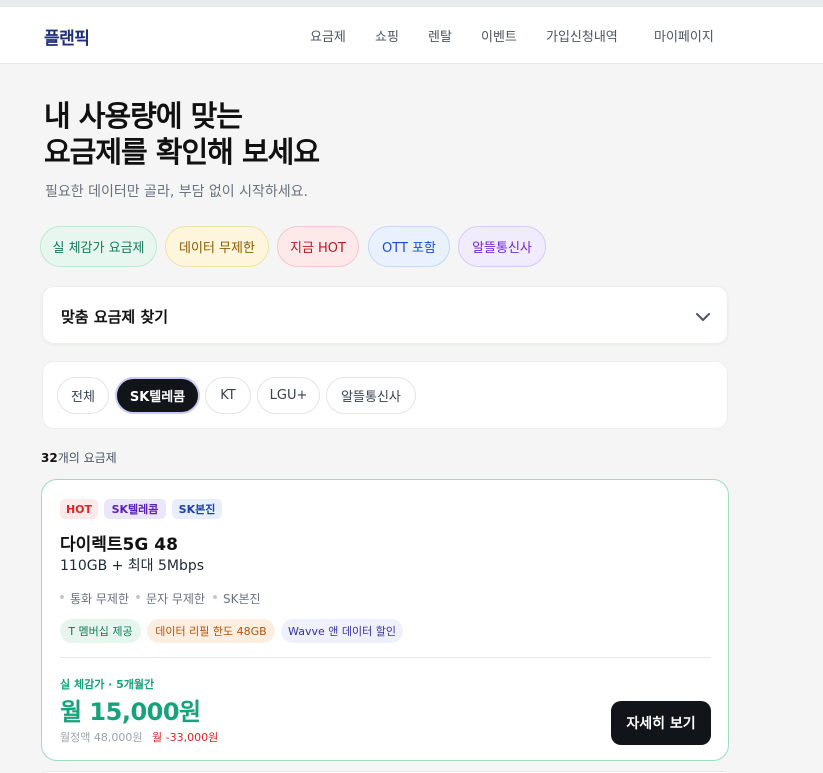 The image size is (823, 773). Describe the element at coordinates (385, 657) in the screenshot. I see `divider` at that location.